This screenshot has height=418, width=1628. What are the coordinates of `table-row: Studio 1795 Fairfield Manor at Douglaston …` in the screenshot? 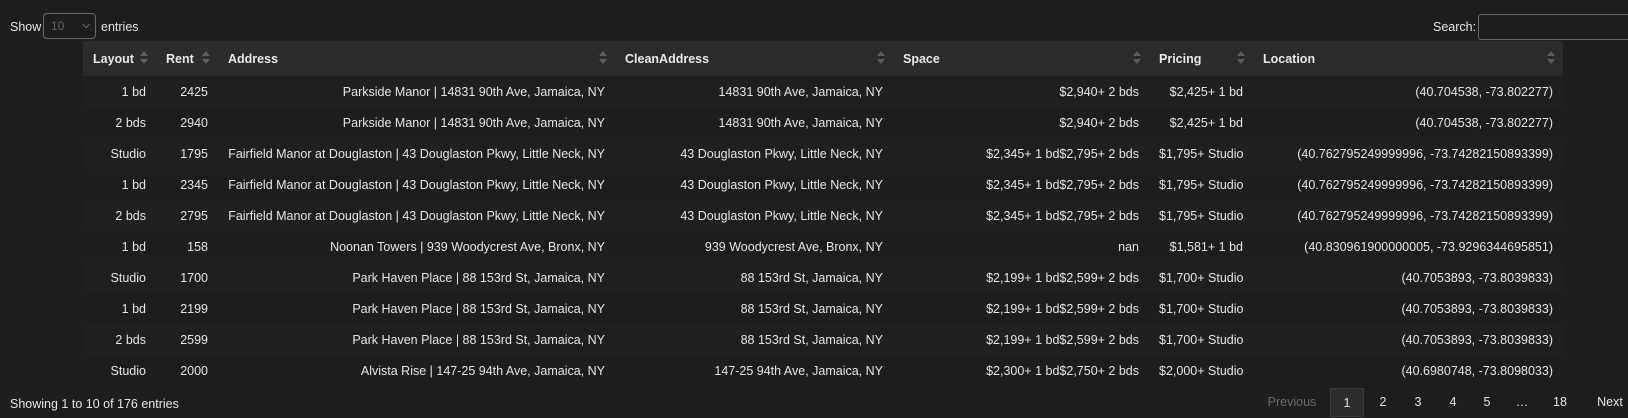 It's located at (823, 153).